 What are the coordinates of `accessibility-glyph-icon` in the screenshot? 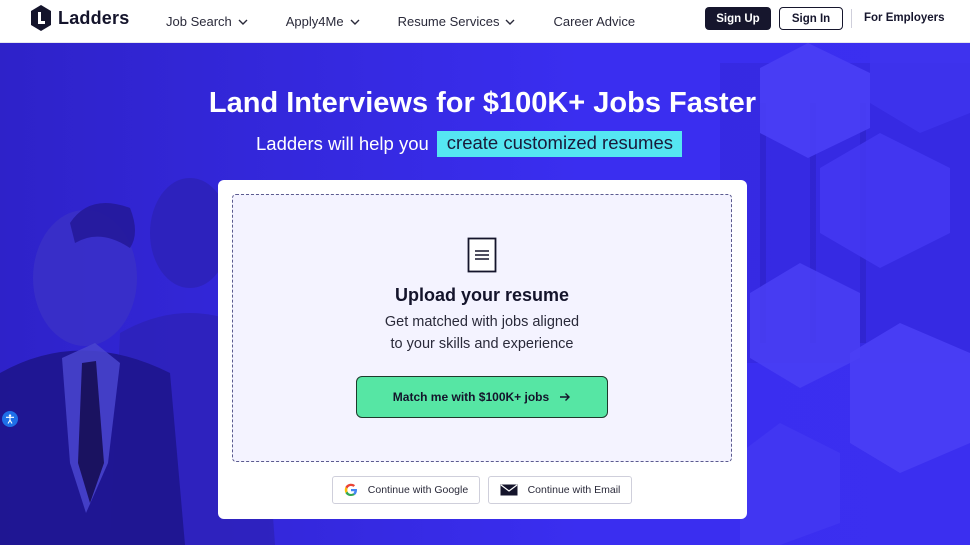 It's located at (10, 419).